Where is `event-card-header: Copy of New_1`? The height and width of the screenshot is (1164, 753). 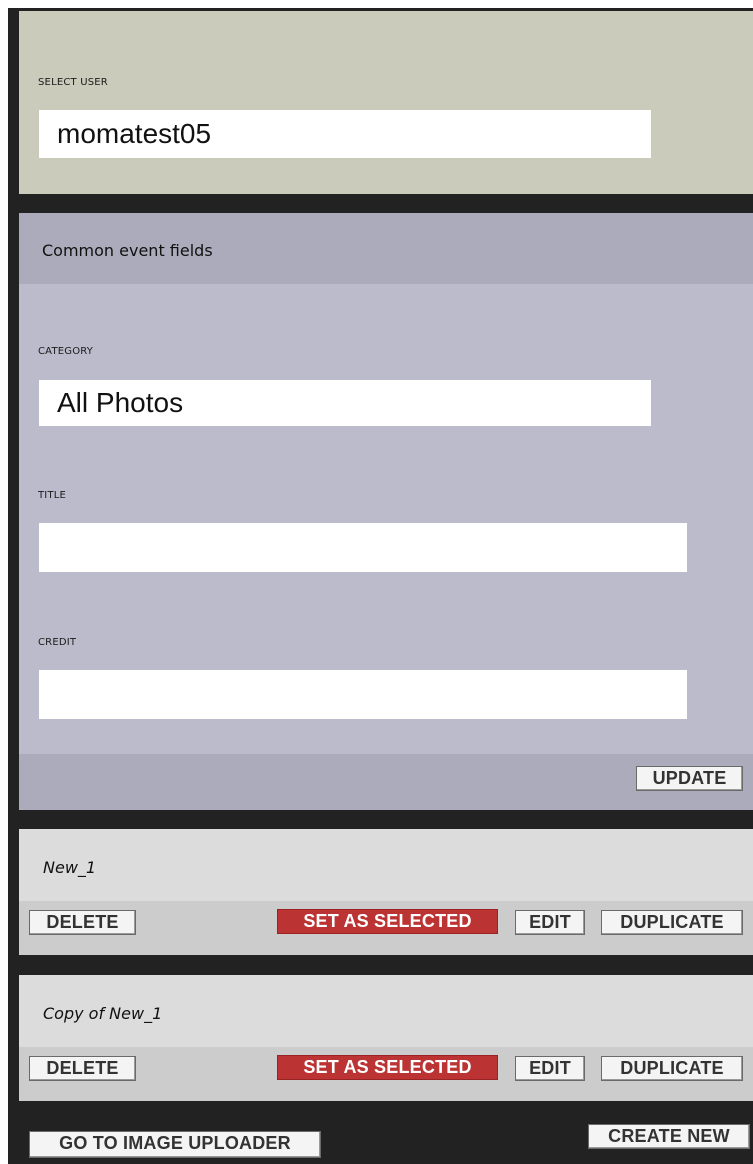
event-card-header: Copy of New_1 is located at coordinates (386, 1011).